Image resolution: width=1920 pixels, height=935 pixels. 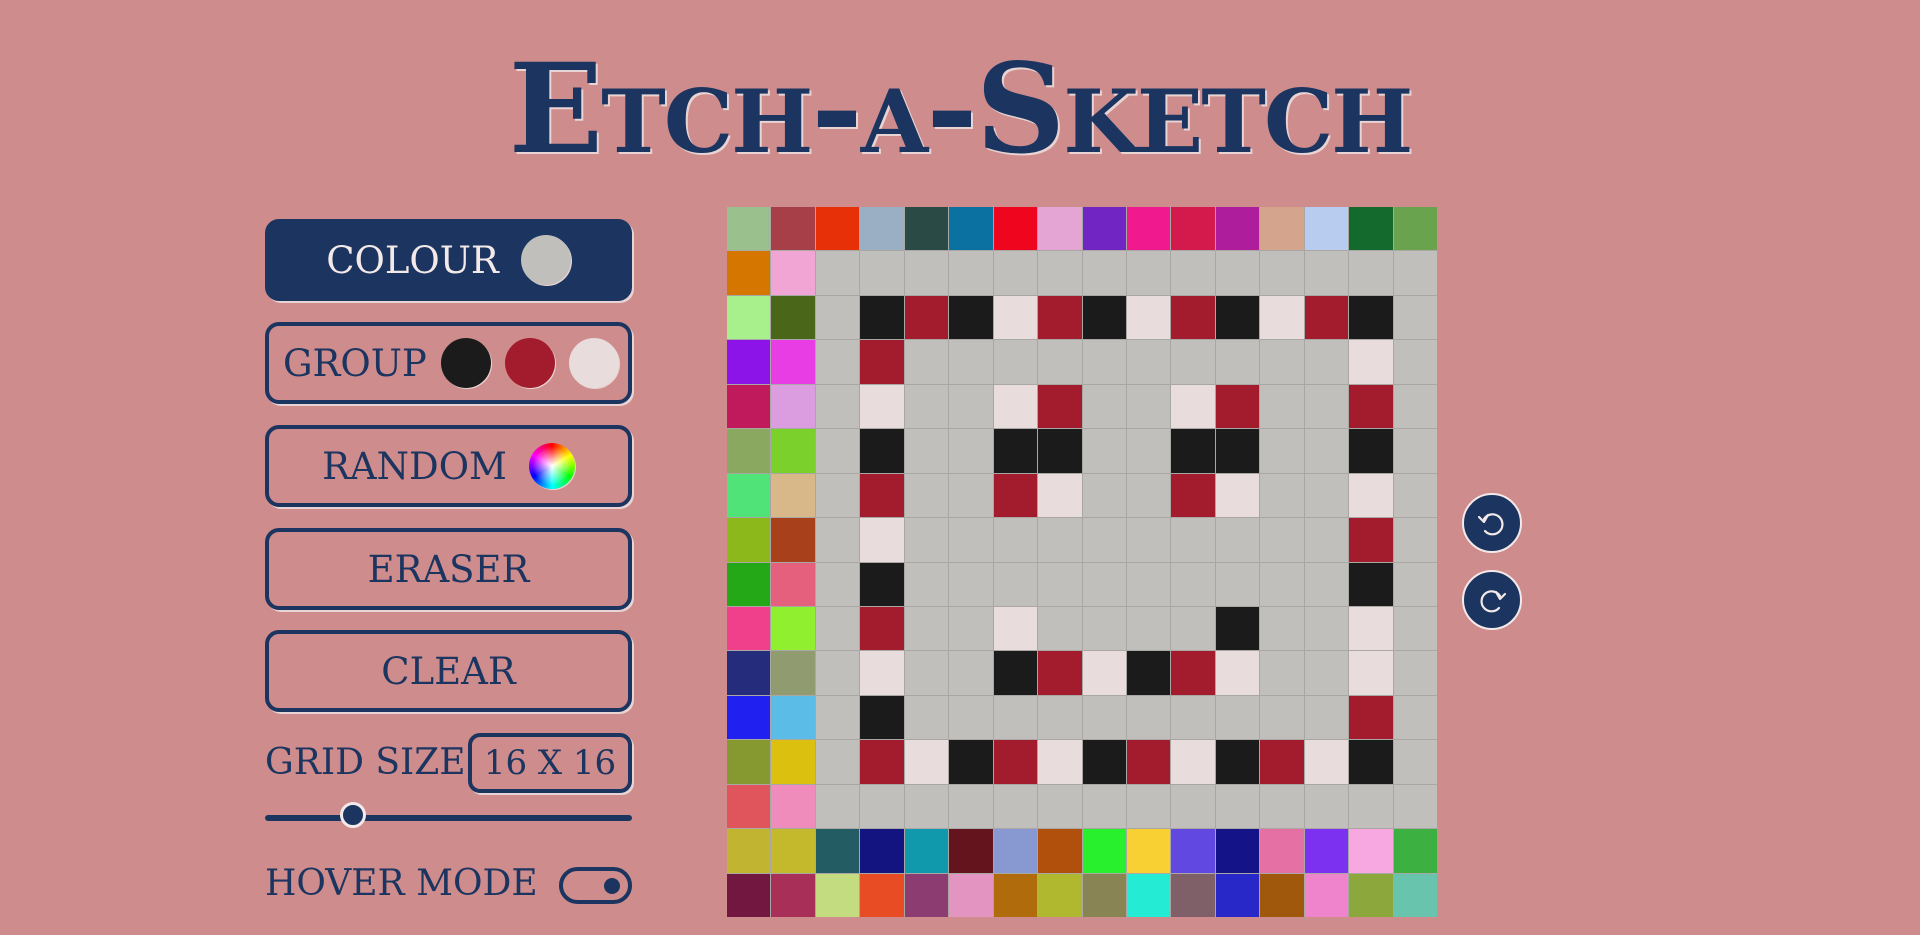 I want to click on group-mode-button: GROUP, so click(x=448, y=363).